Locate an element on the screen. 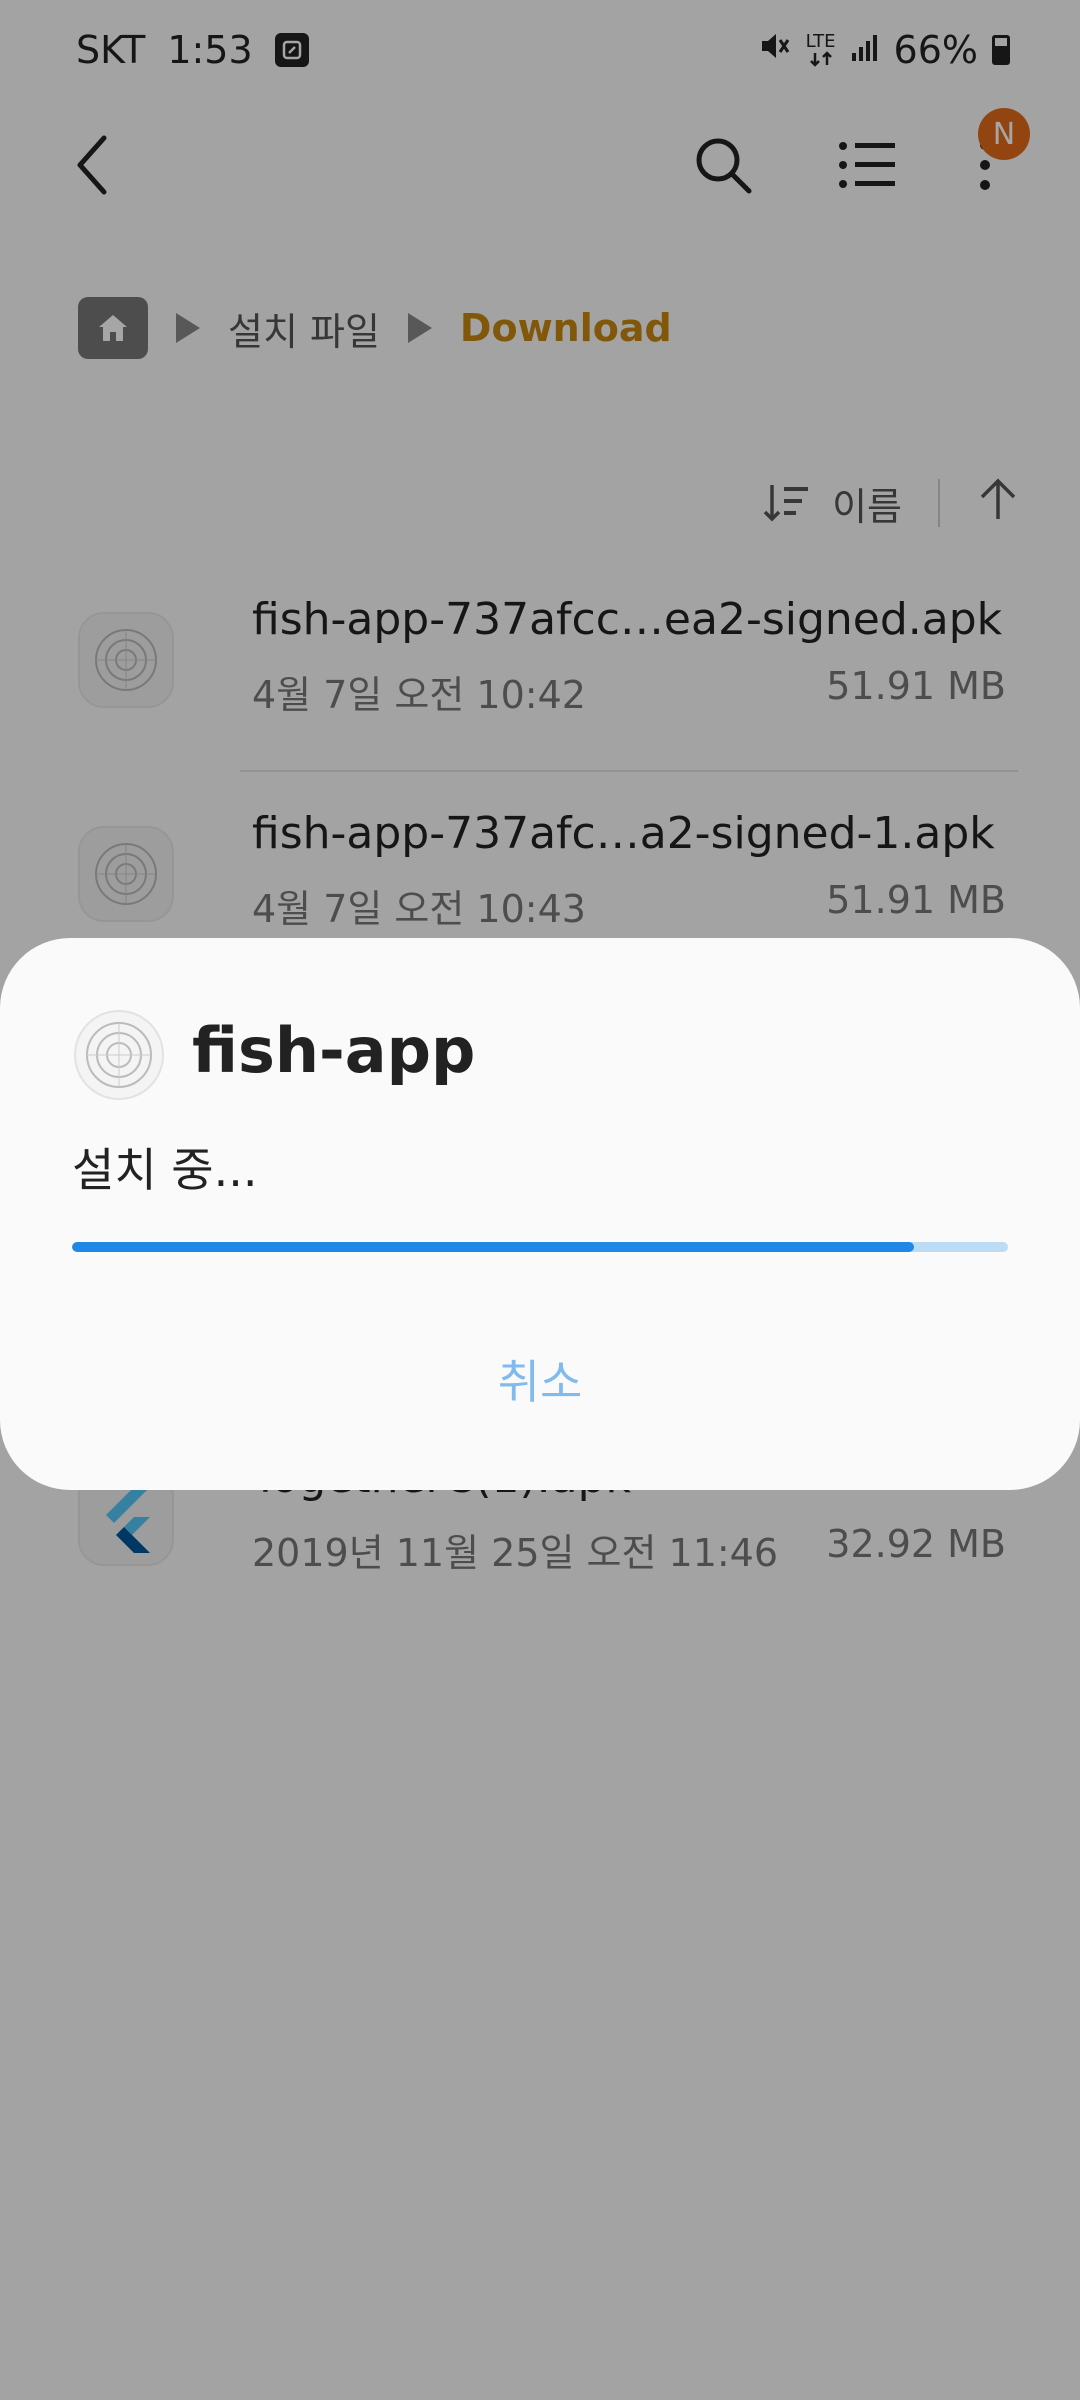 This screenshot has height=2400, width=1080. progress-fill is located at coordinates (493, 1247).